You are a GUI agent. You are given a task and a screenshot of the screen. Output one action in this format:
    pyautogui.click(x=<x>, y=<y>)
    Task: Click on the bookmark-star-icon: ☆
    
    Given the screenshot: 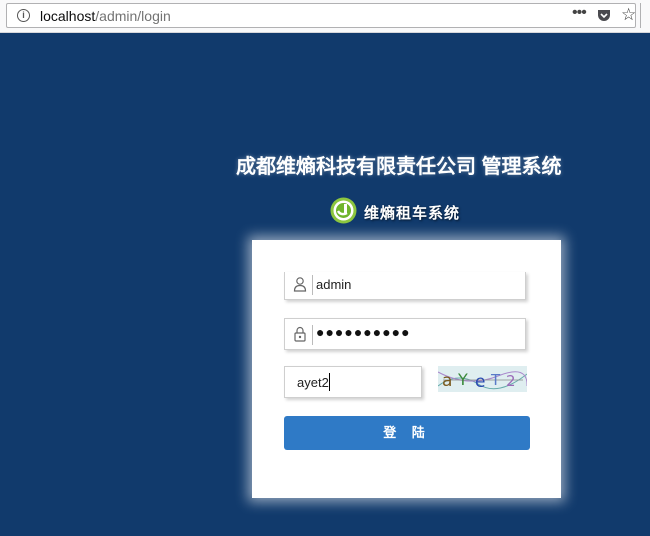 What is the action you would take?
    pyautogui.click(x=628, y=15)
    